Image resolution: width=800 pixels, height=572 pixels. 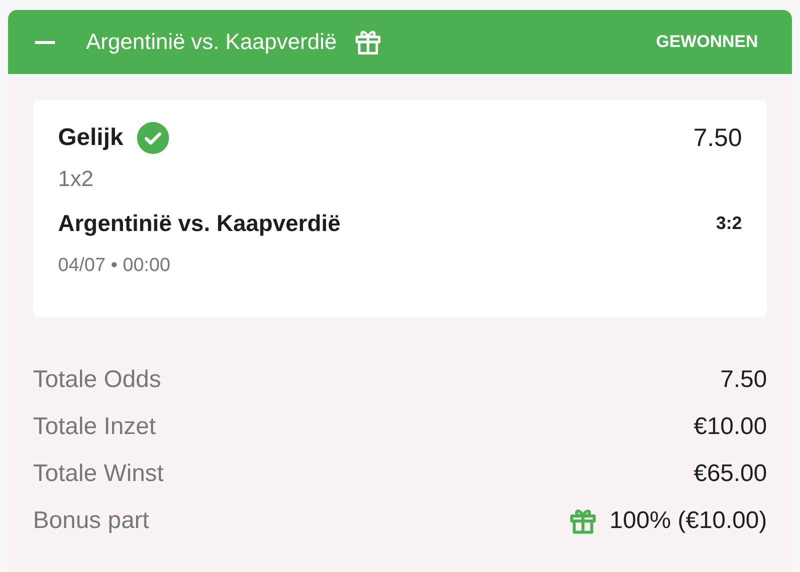 I want to click on match-datetime: 04/07 • 00:00, so click(x=115, y=266).